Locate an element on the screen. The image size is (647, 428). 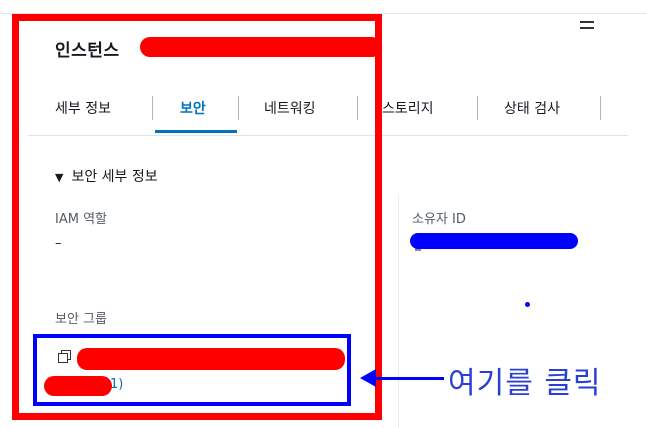
redacted-owner-id is located at coordinates (494, 241).